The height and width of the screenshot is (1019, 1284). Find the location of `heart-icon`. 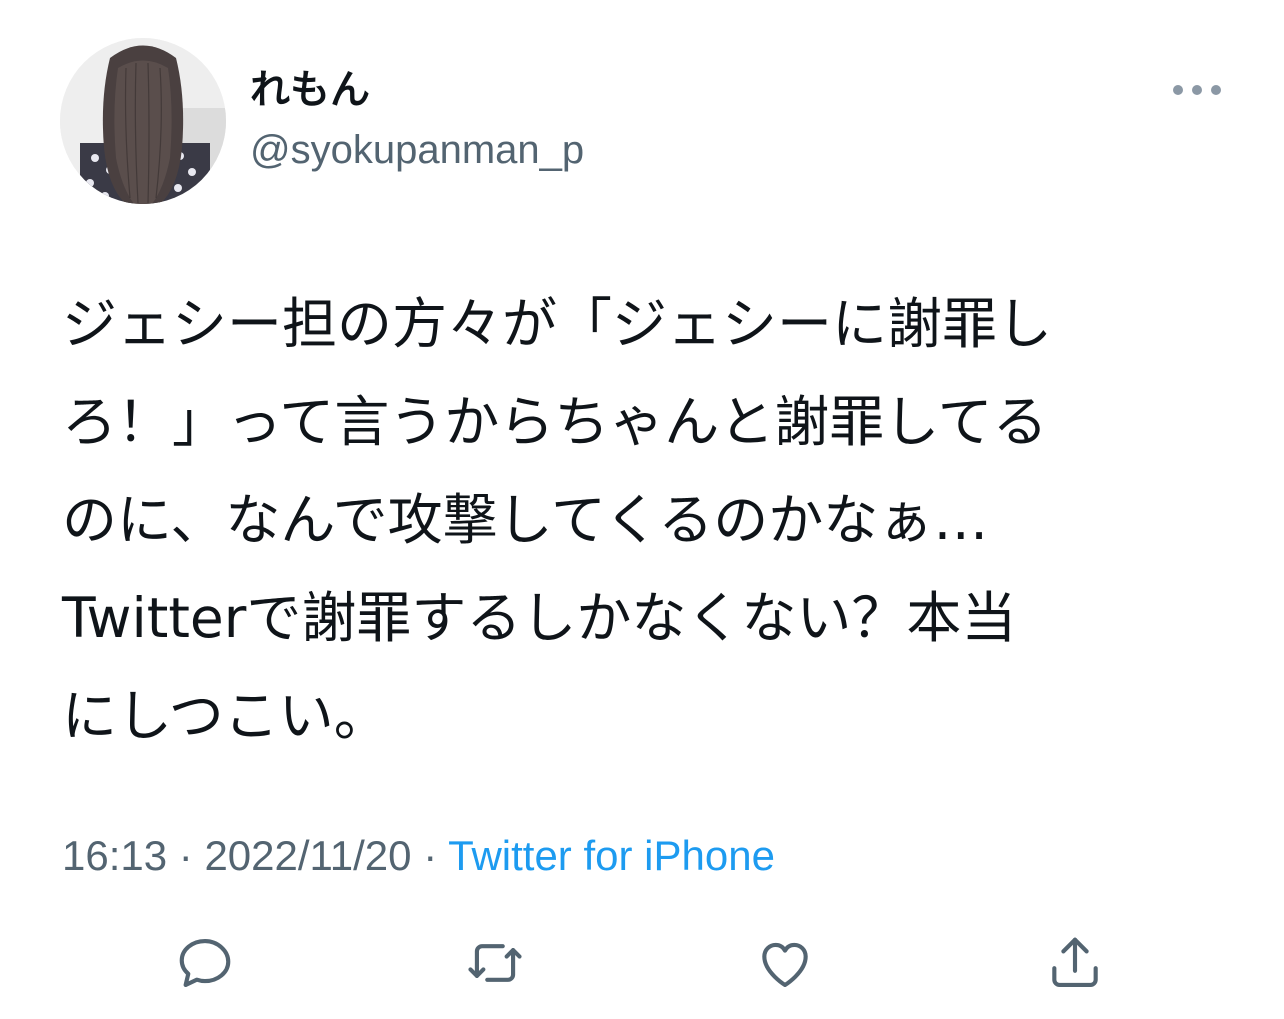

heart-icon is located at coordinates (785, 965).